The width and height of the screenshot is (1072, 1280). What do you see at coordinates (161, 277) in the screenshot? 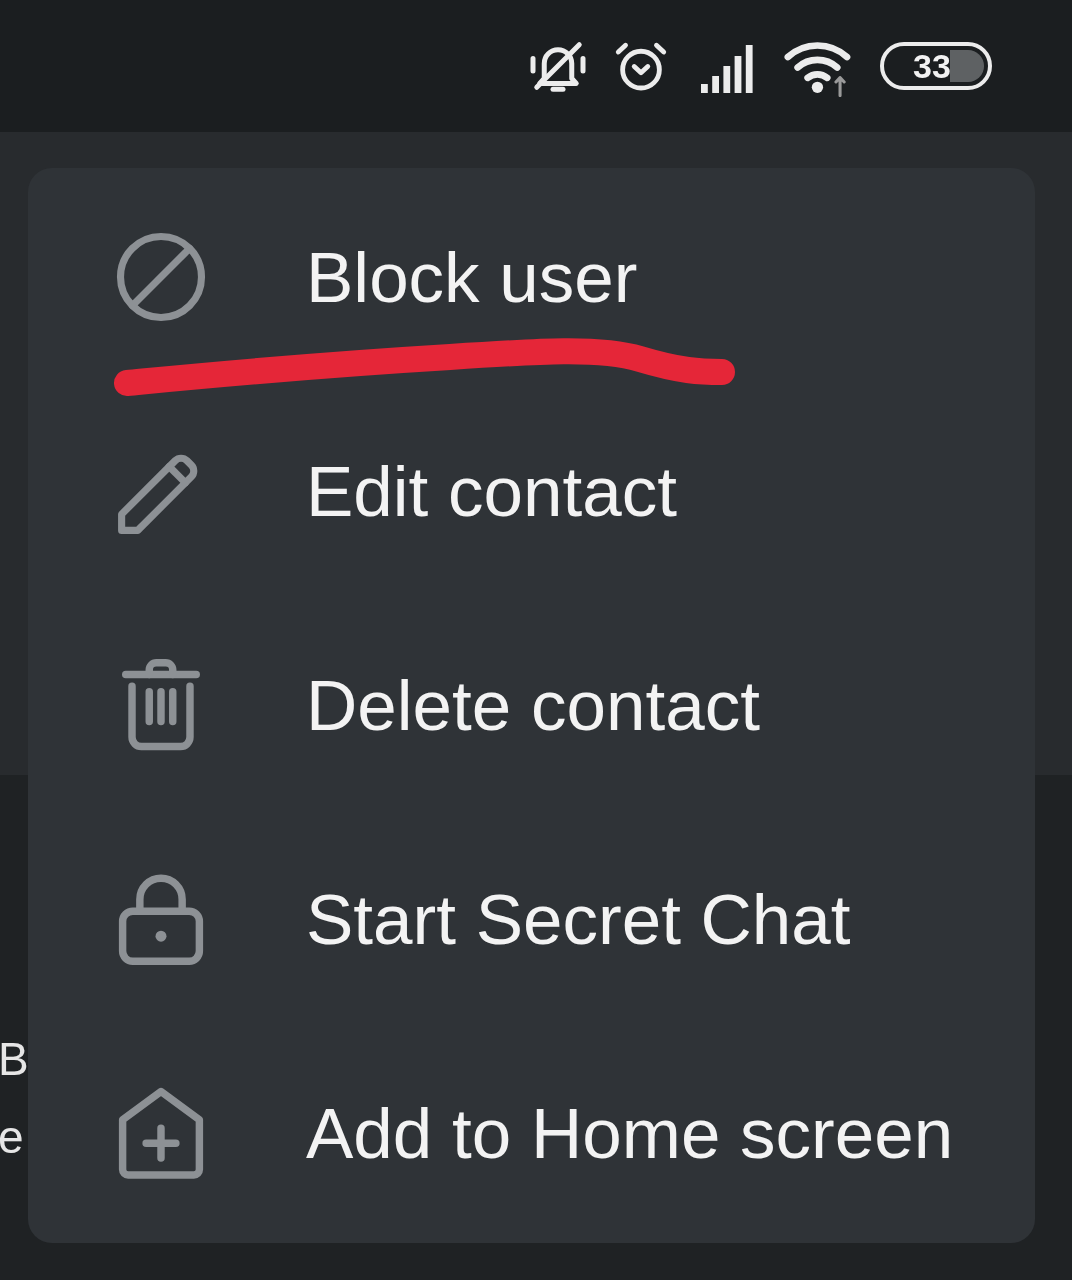
I see `block-icon` at bounding box center [161, 277].